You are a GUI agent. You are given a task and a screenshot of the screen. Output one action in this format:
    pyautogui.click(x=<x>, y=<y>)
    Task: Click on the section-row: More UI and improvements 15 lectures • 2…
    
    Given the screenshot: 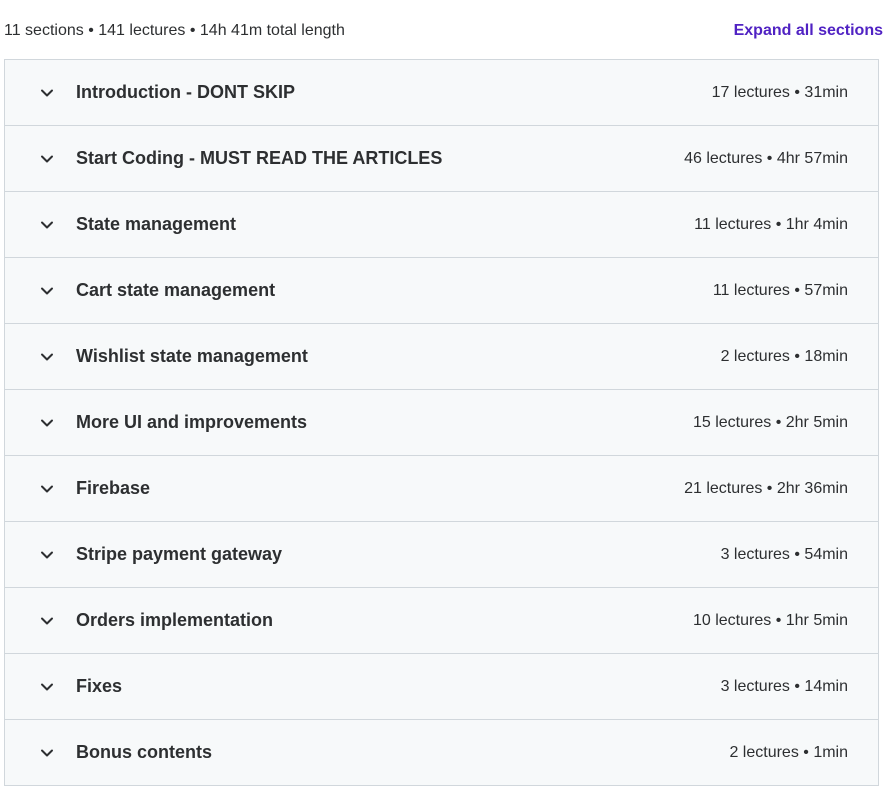 What is the action you would take?
    pyautogui.click(x=441, y=423)
    